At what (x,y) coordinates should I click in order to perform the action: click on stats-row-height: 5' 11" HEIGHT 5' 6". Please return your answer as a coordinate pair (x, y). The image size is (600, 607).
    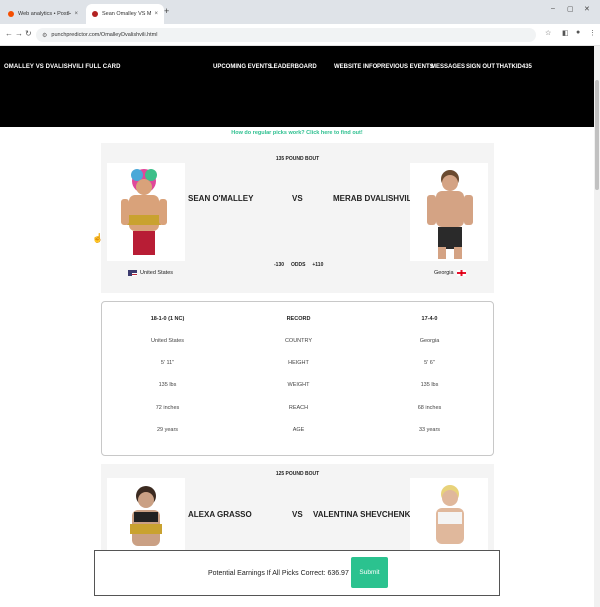
    Looking at the image, I should click on (298, 366).